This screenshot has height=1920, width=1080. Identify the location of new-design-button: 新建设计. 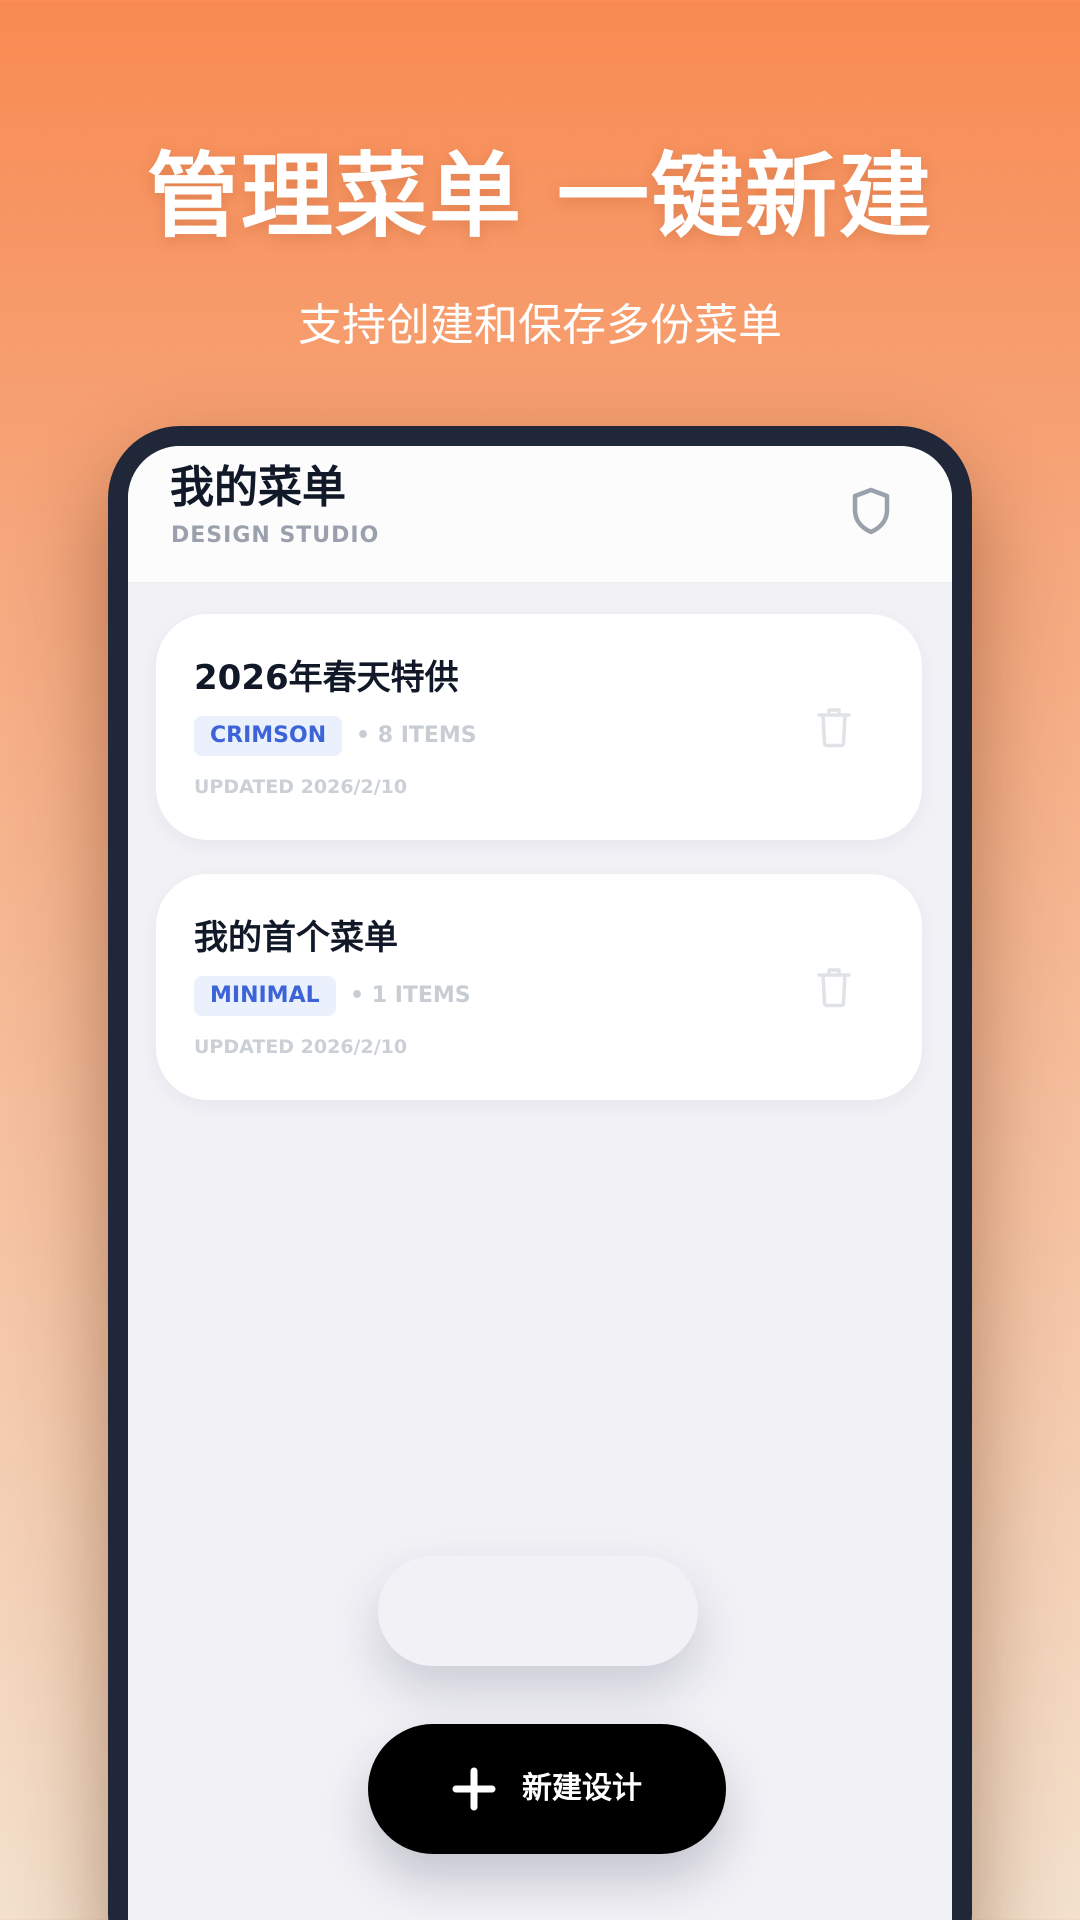
(547, 1789).